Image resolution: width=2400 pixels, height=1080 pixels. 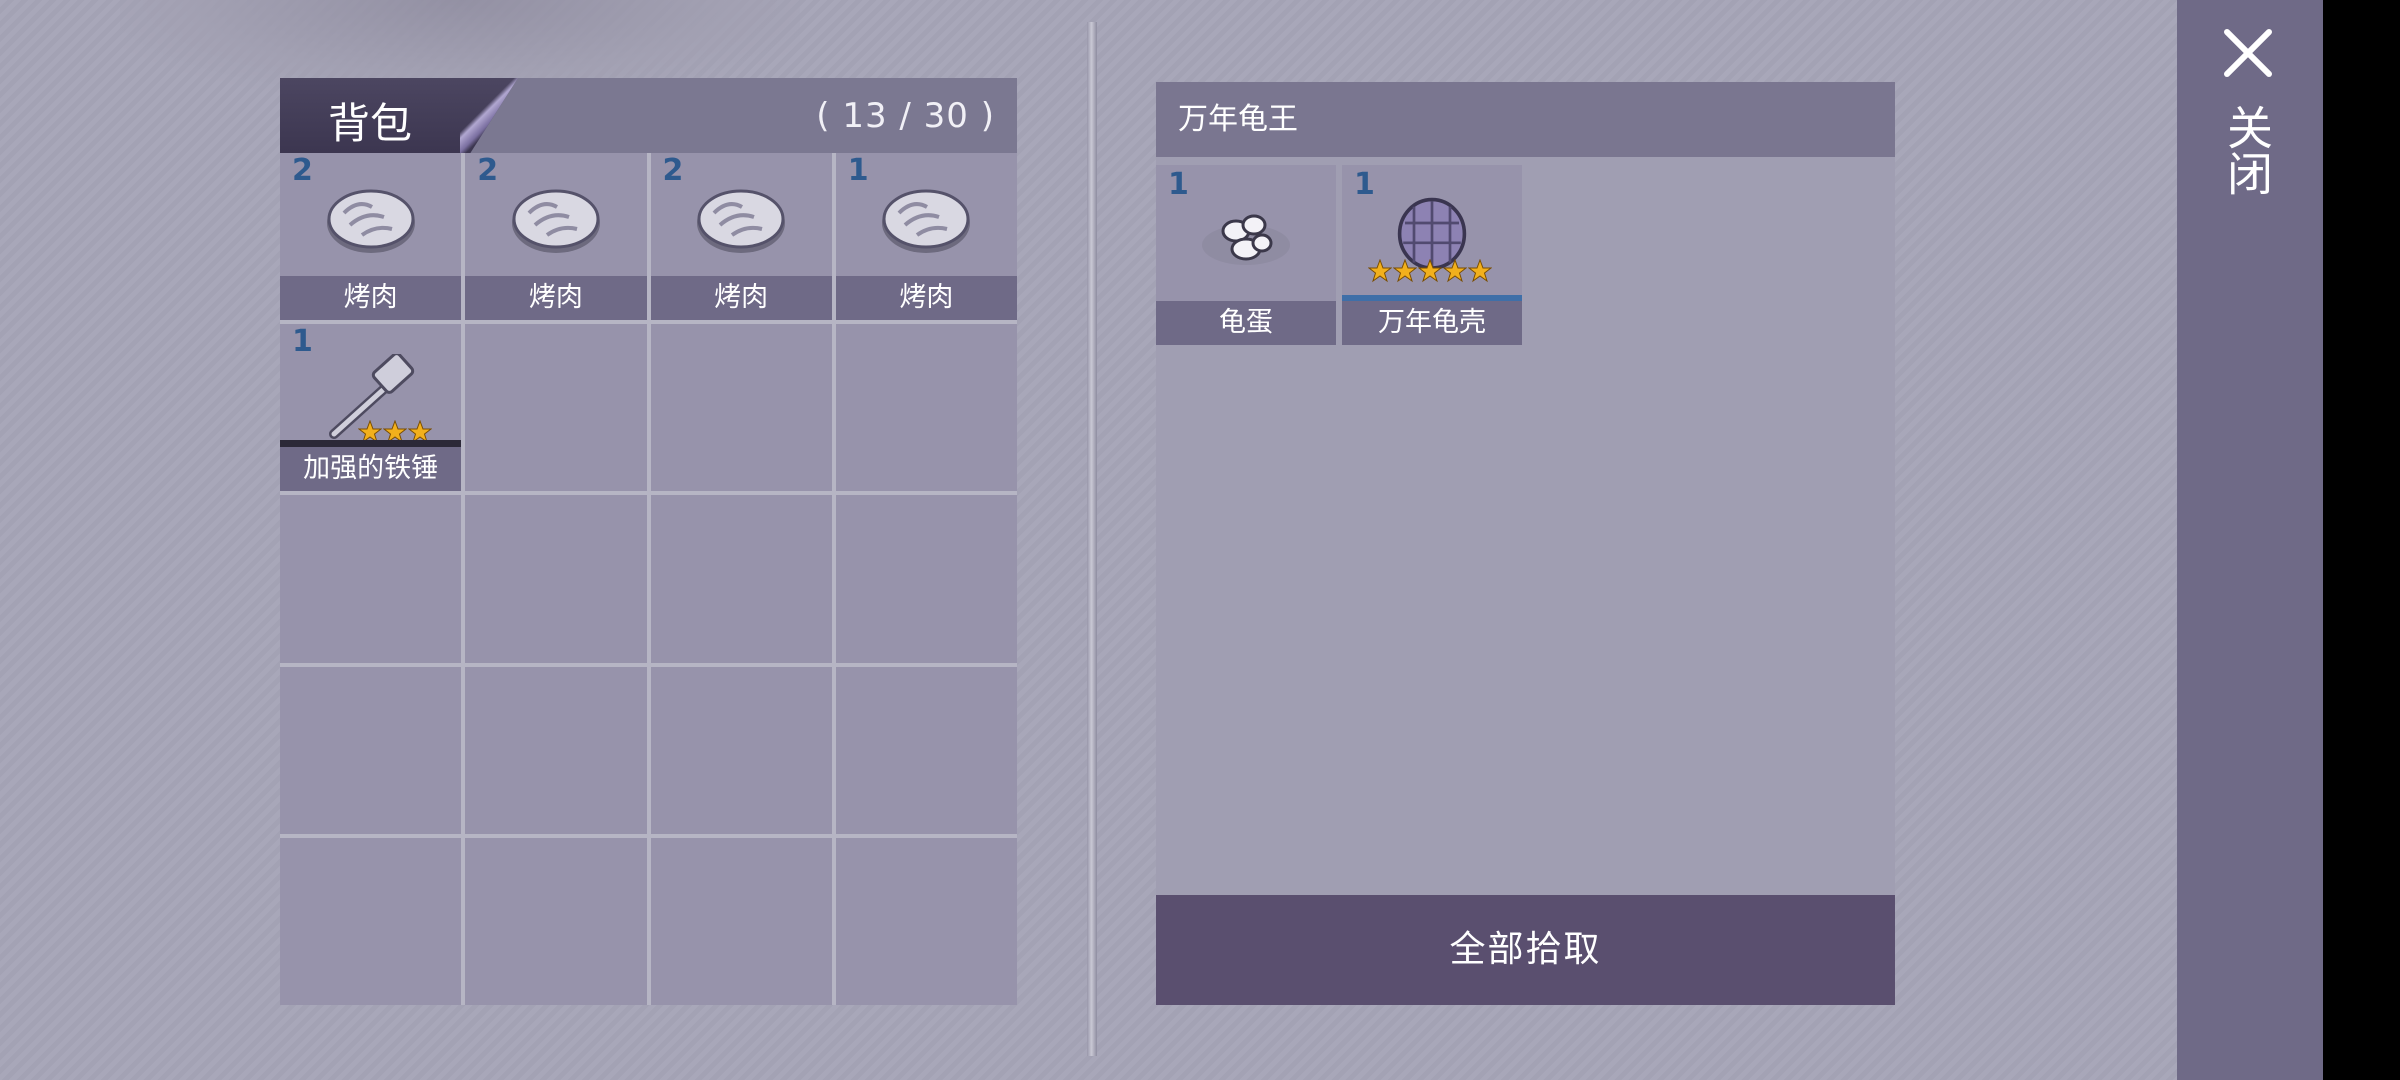 What do you see at coordinates (370, 123) in the screenshot?
I see `backpack-title: 背包` at bounding box center [370, 123].